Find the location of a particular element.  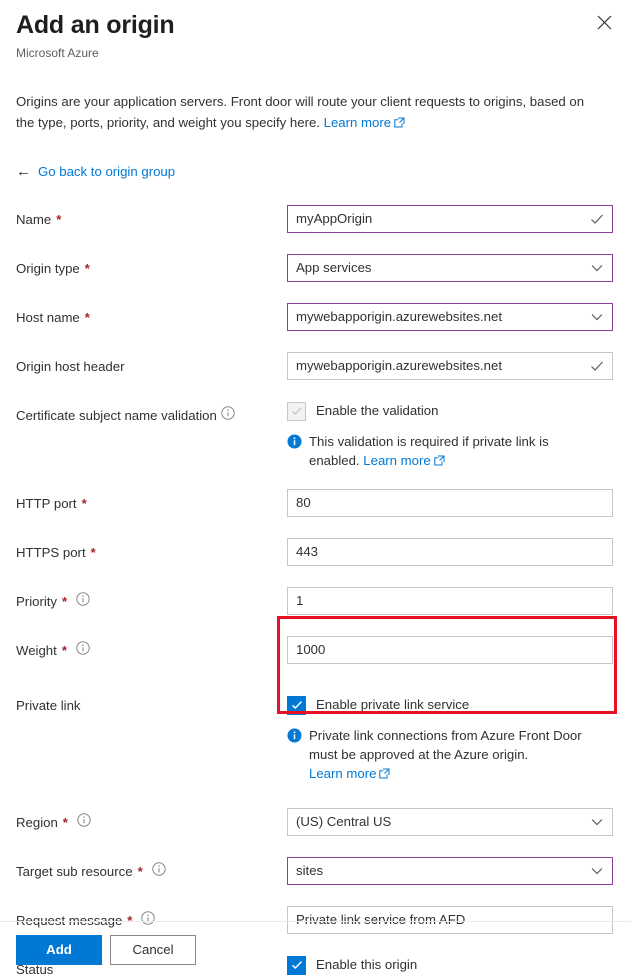

private-link-checkbox-row: Enable private link service is located at coordinates (451, 705).